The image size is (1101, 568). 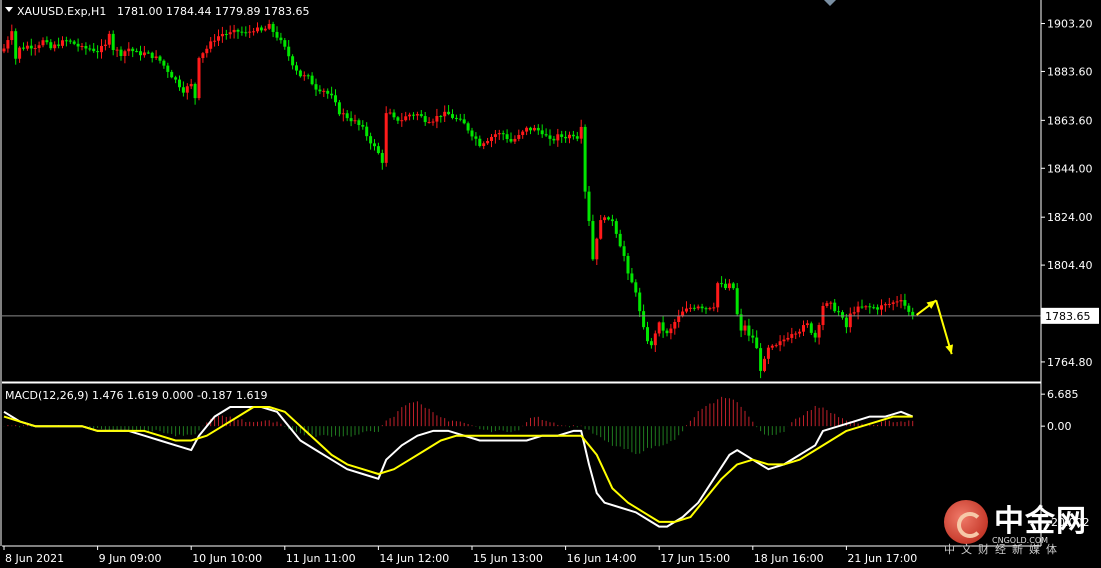 What do you see at coordinates (1070, 362) in the screenshot?
I see `price-tick-label: 1764.80` at bounding box center [1070, 362].